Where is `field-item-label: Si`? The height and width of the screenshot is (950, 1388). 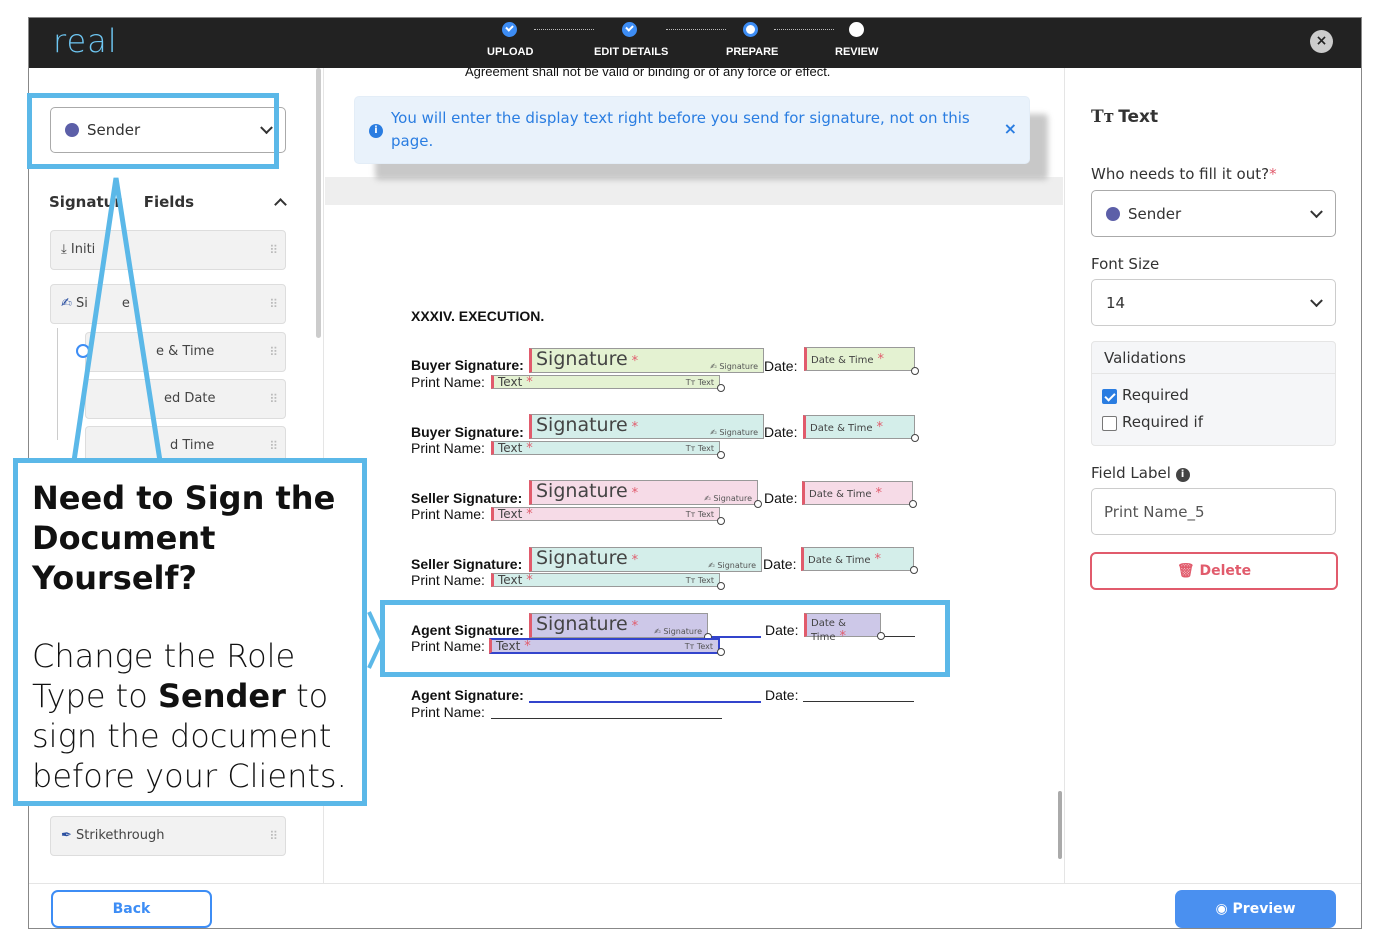
field-item-label: Si is located at coordinates (82, 303).